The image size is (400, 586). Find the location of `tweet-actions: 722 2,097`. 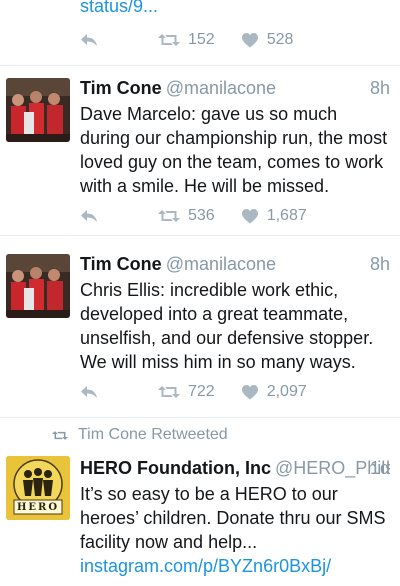

tweet-actions: 722 2,097 is located at coordinates (193, 392).